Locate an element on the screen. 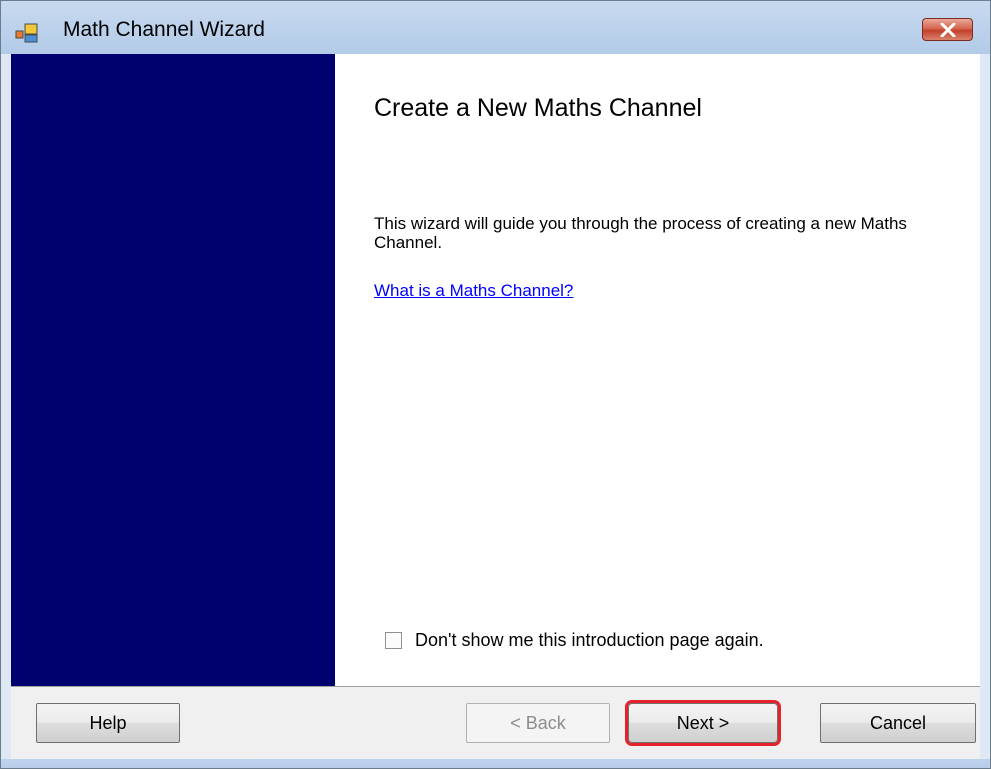  title-bar: Math Channel Wizard is located at coordinates (495, 27).